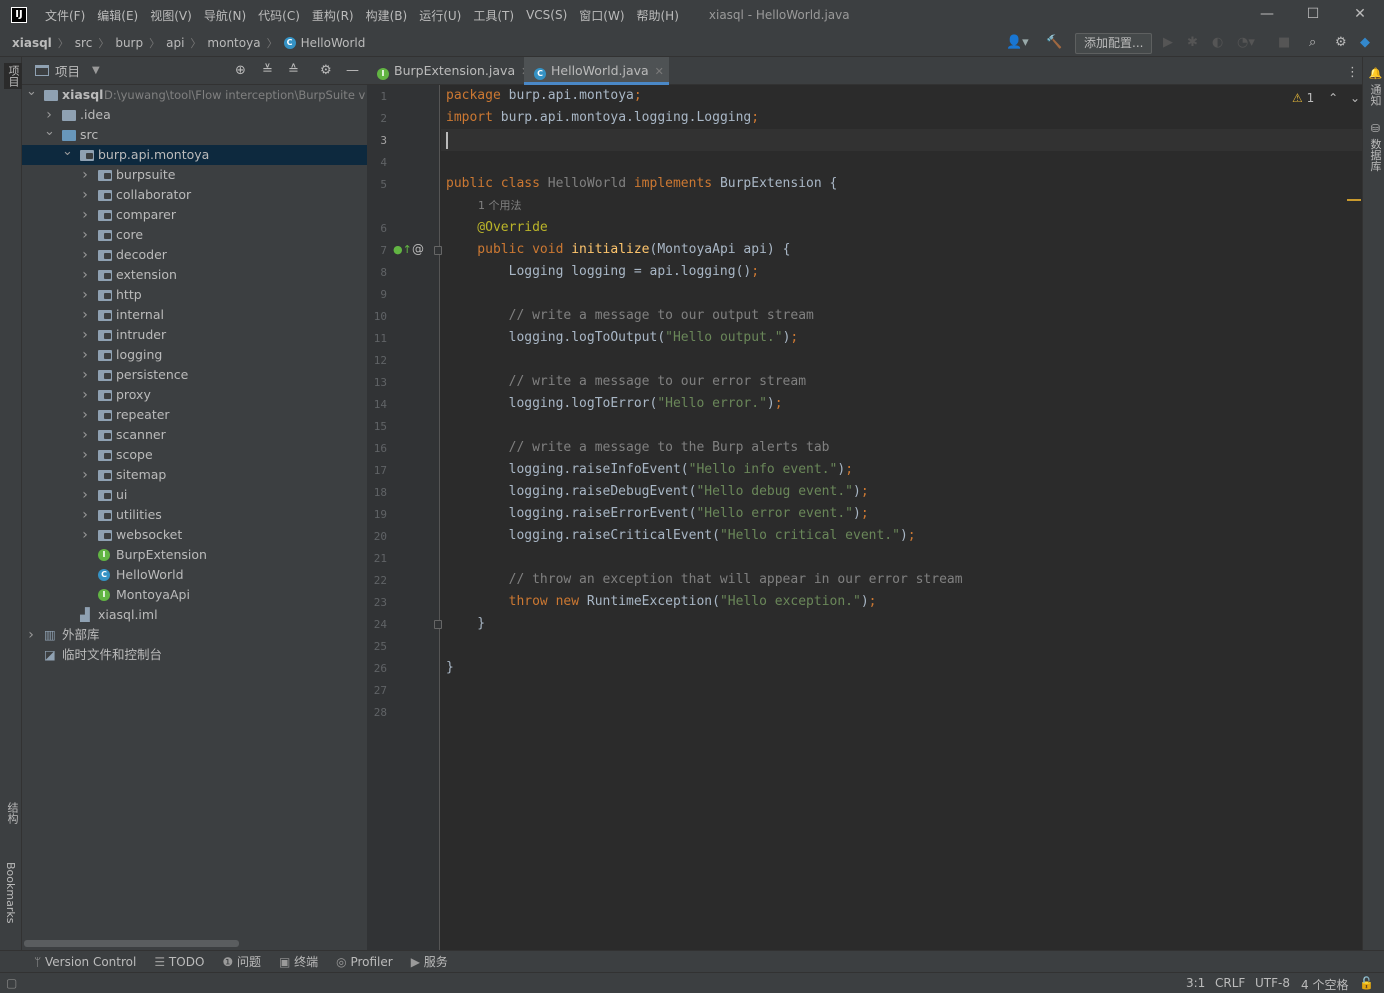  What do you see at coordinates (1054, 43) in the screenshot?
I see `build-hammer-icon: 🔨` at bounding box center [1054, 43].